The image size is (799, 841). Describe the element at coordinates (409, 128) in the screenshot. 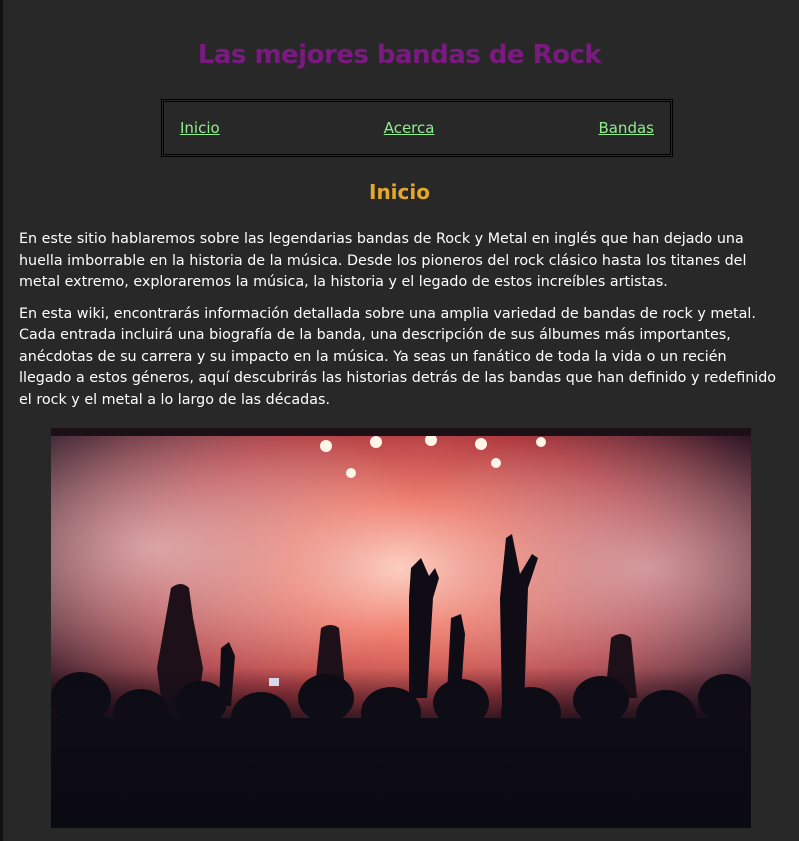

I see `nav-link-acerca: Acerca` at that location.